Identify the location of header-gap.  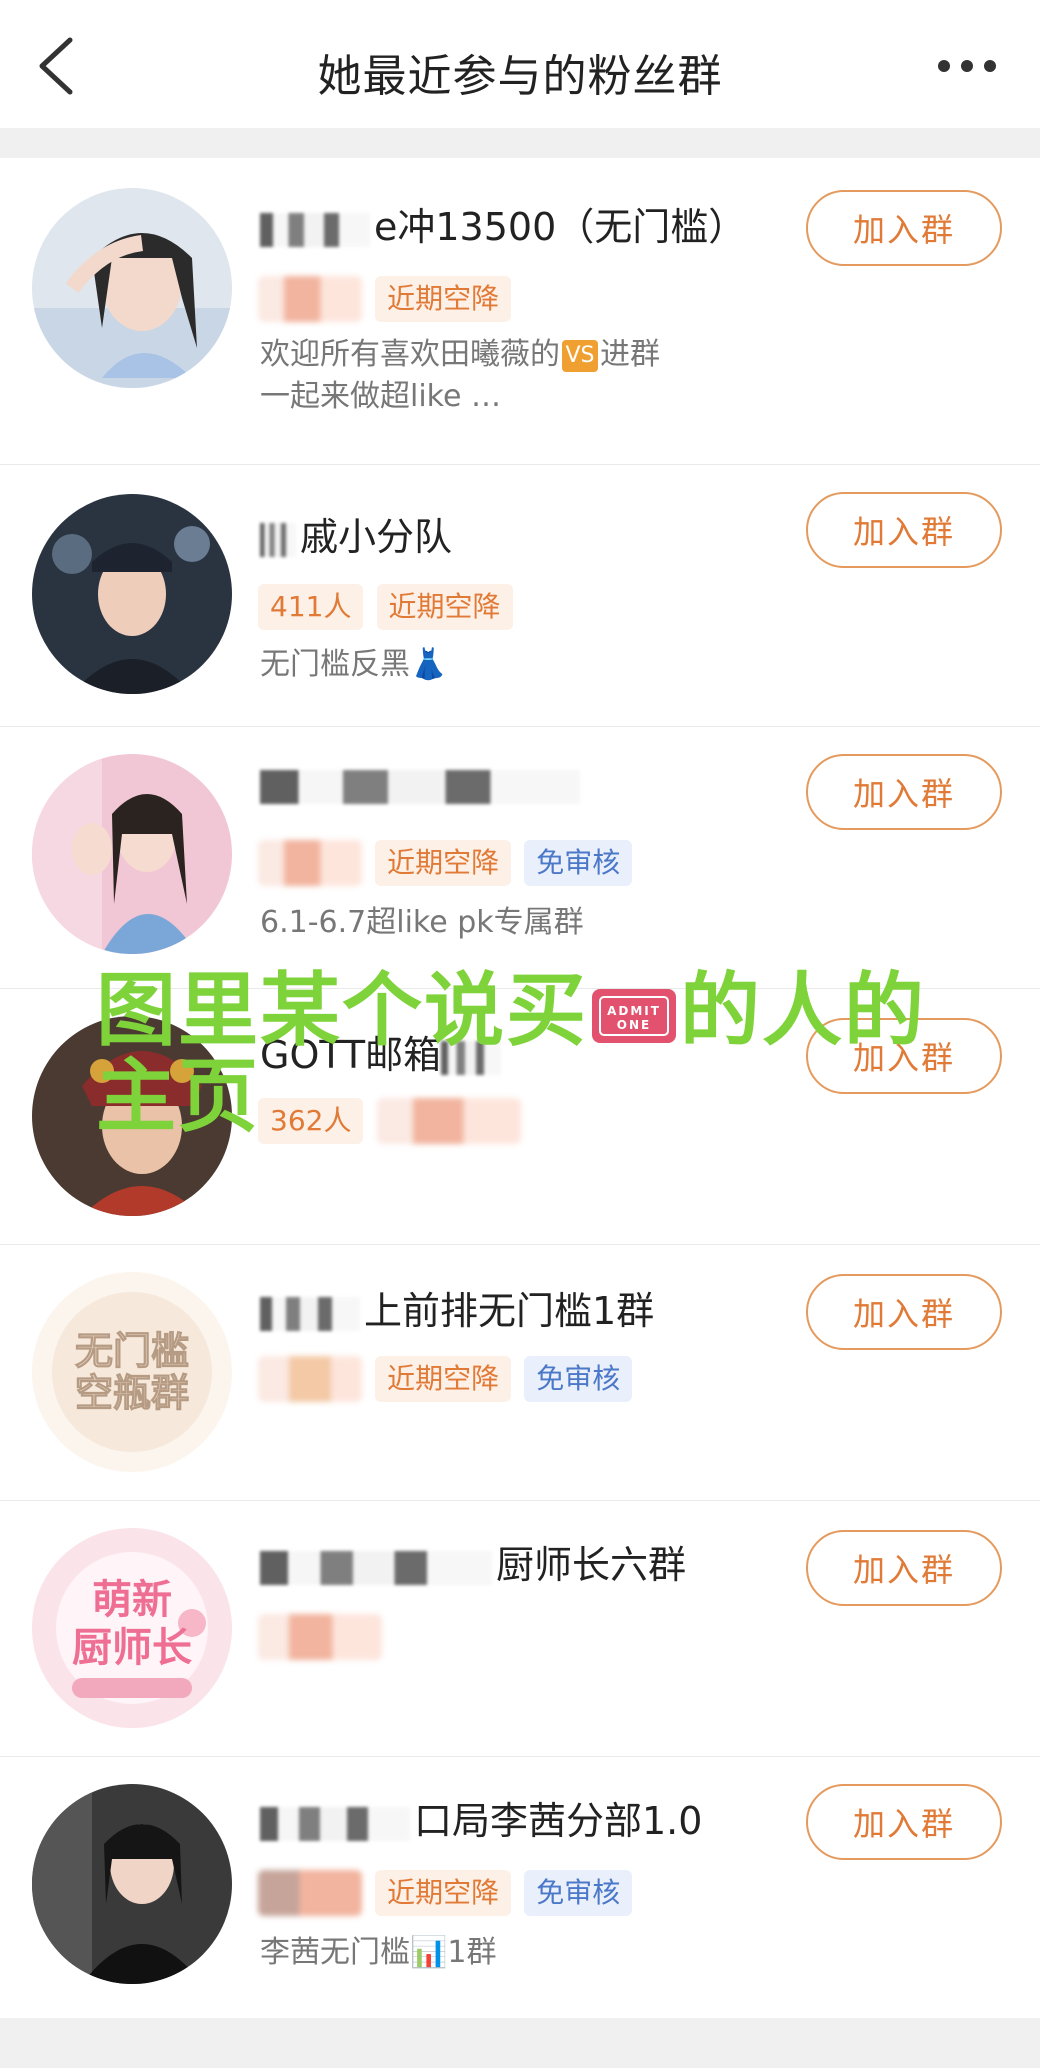
(520, 143).